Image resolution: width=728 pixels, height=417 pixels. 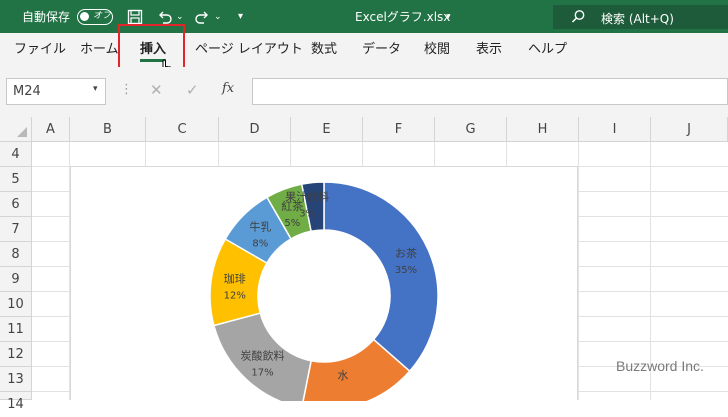 I want to click on row-header: 8, so click(x=16, y=254).